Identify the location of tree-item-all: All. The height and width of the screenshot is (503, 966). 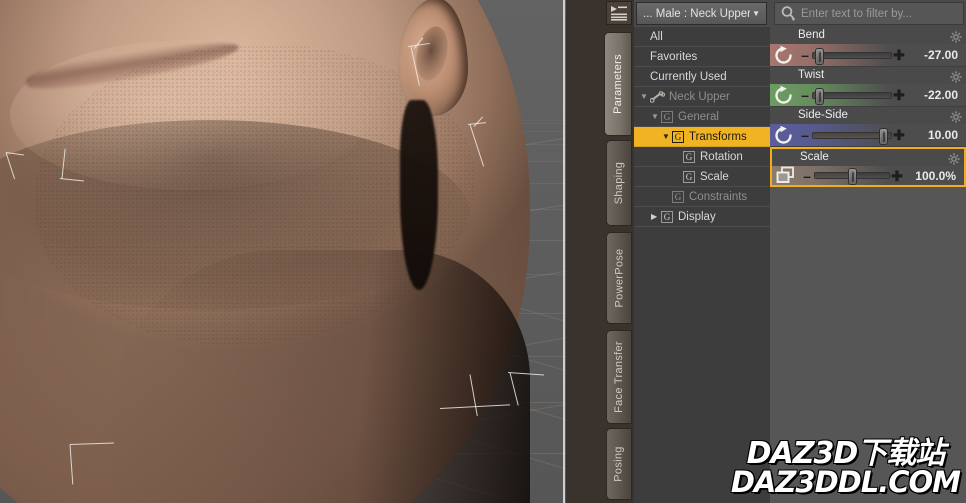
(702, 37).